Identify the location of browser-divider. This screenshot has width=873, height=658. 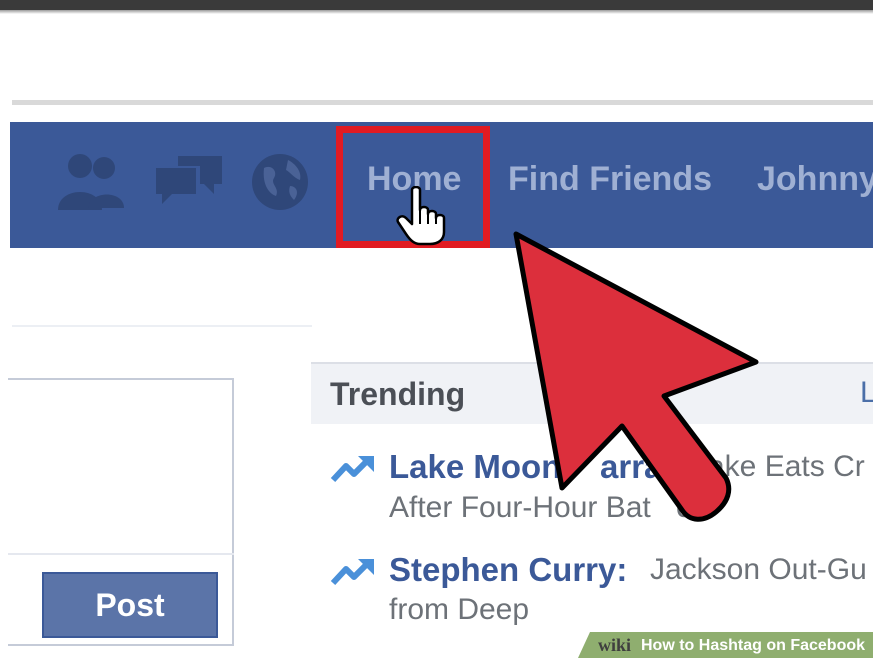
(442, 102).